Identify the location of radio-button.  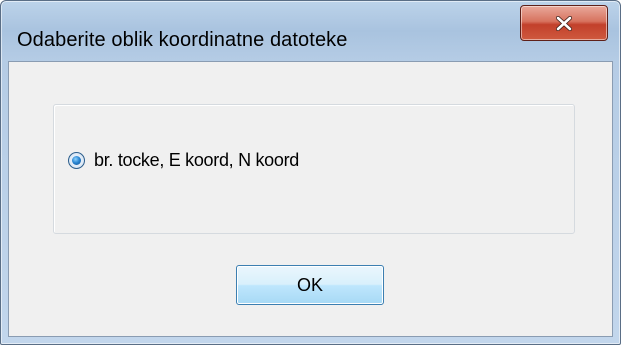
(76, 160).